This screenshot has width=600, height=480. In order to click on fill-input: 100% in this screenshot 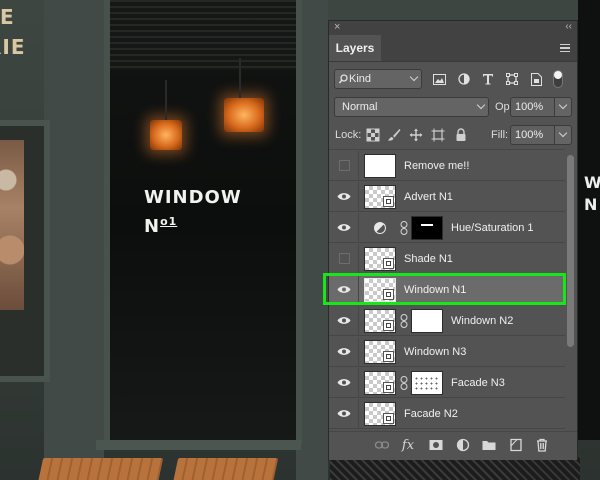, I will do `click(532, 135)`.